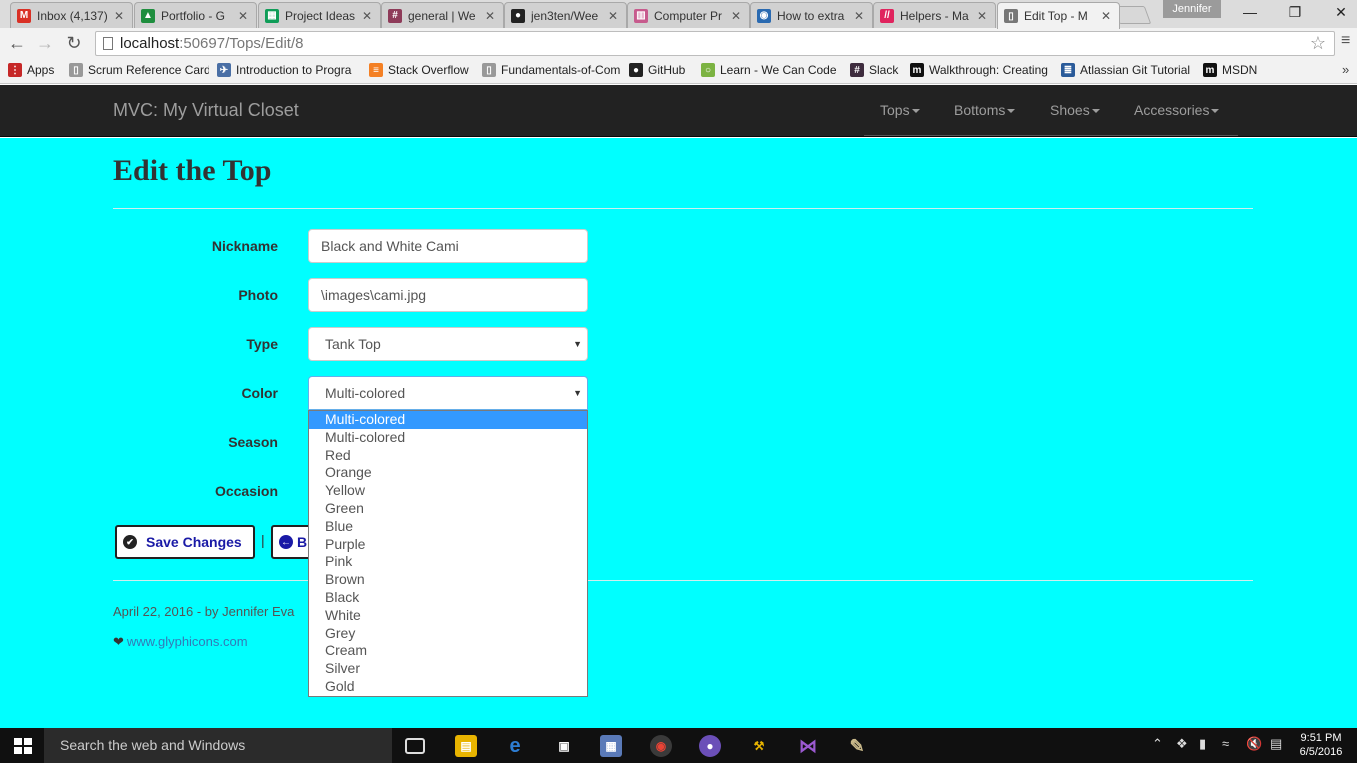  What do you see at coordinates (934, 15) in the screenshot?
I see `browser-tab: // Helpers - Ma ✕` at bounding box center [934, 15].